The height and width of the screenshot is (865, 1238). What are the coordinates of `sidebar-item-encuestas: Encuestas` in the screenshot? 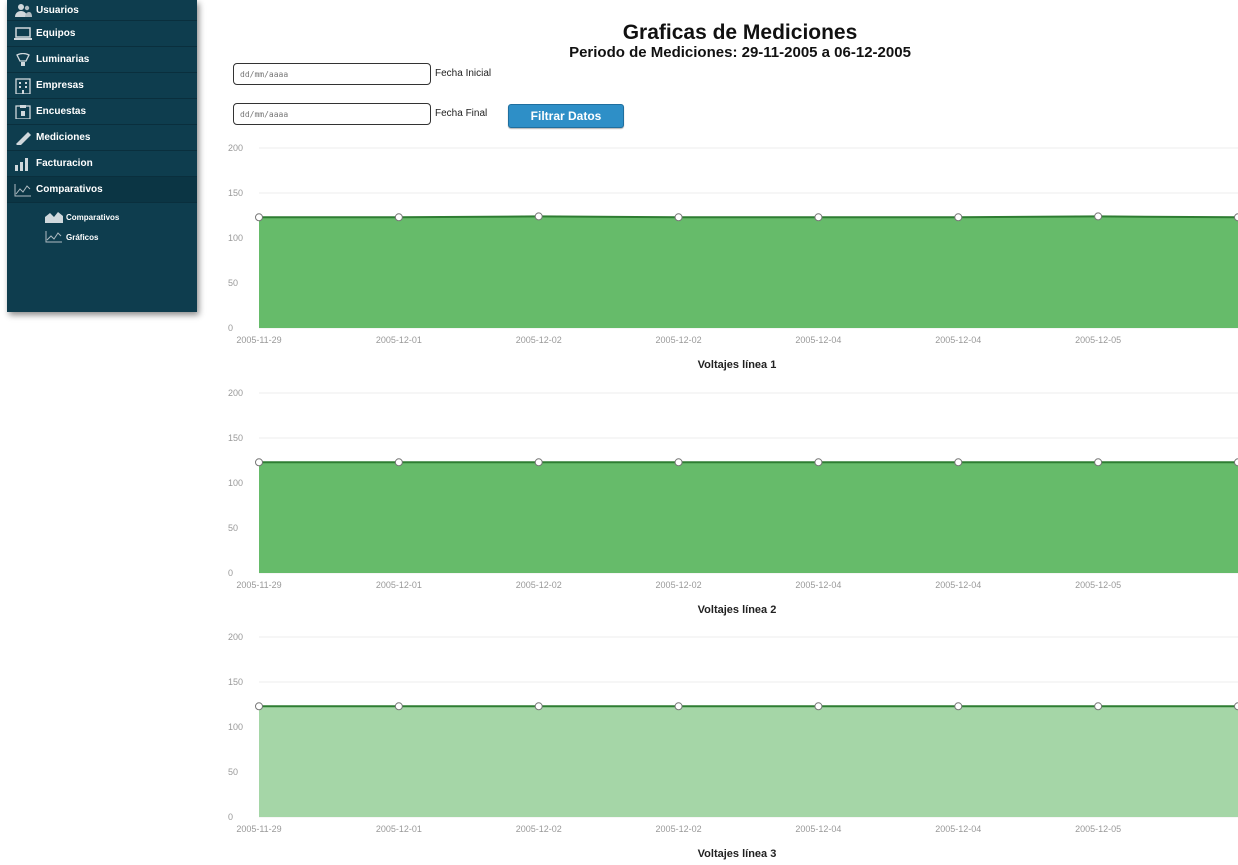 It's located at (102, 112).